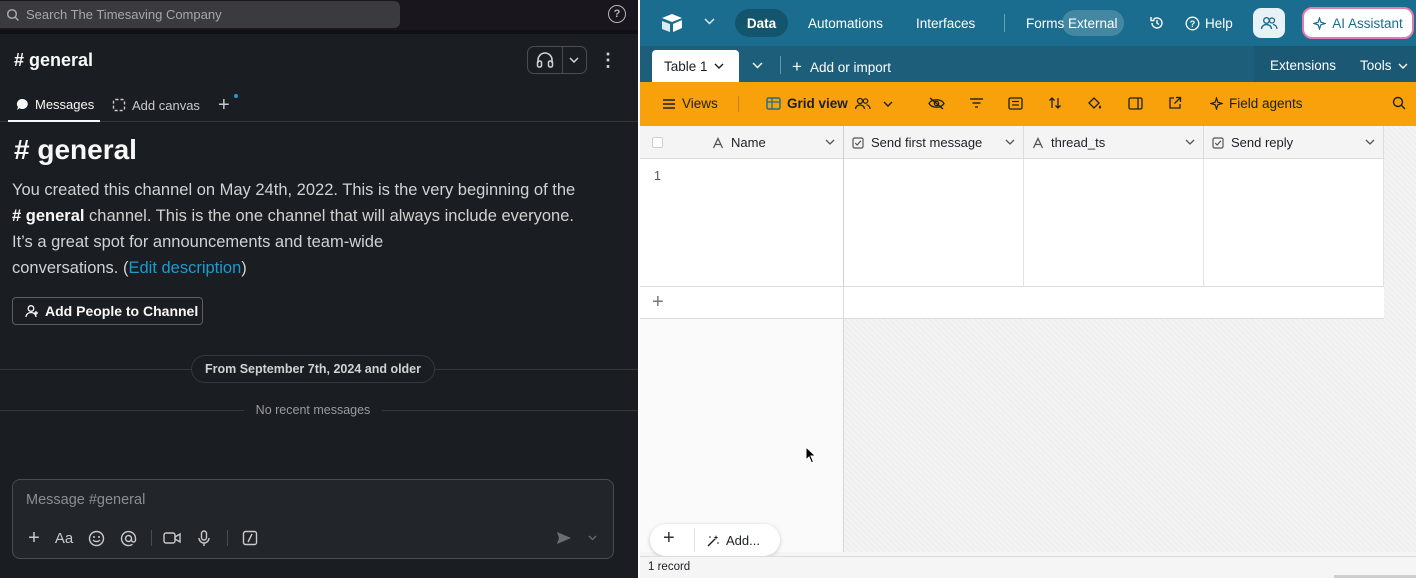 Image resolution: width=1416 pixels, height=578 pixels. Describe the element at coordinates (774, 142) in the screenshot. I see `column-header-name: Name` at that location.